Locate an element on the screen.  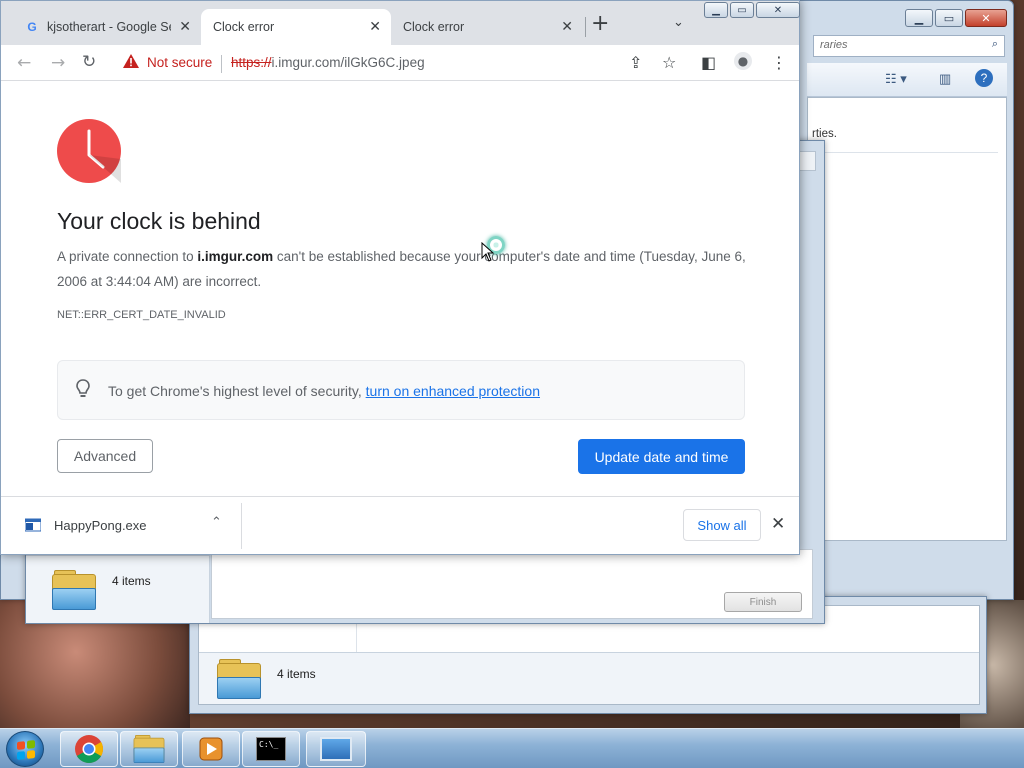
status-bar-middle: 4 items is located at coordinates (118, 589).